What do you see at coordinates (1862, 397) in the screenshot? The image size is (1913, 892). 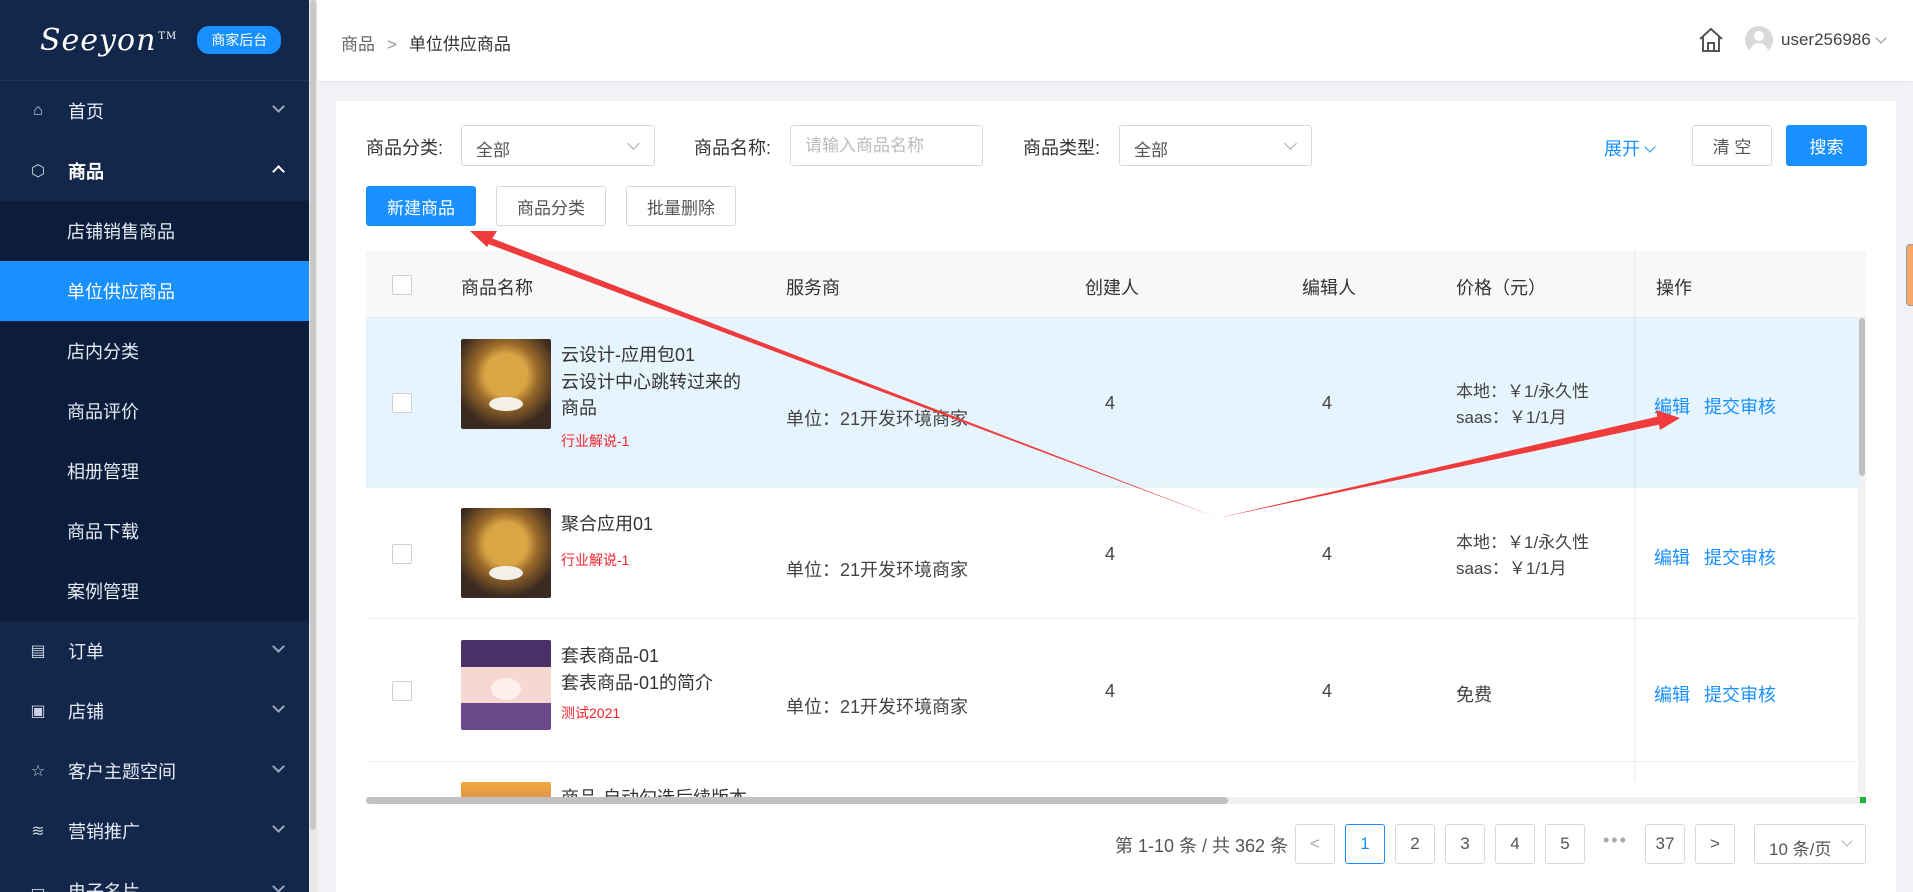 I see `table-vertical-scrollbar-thumb` at bounding box center [1862, 397].